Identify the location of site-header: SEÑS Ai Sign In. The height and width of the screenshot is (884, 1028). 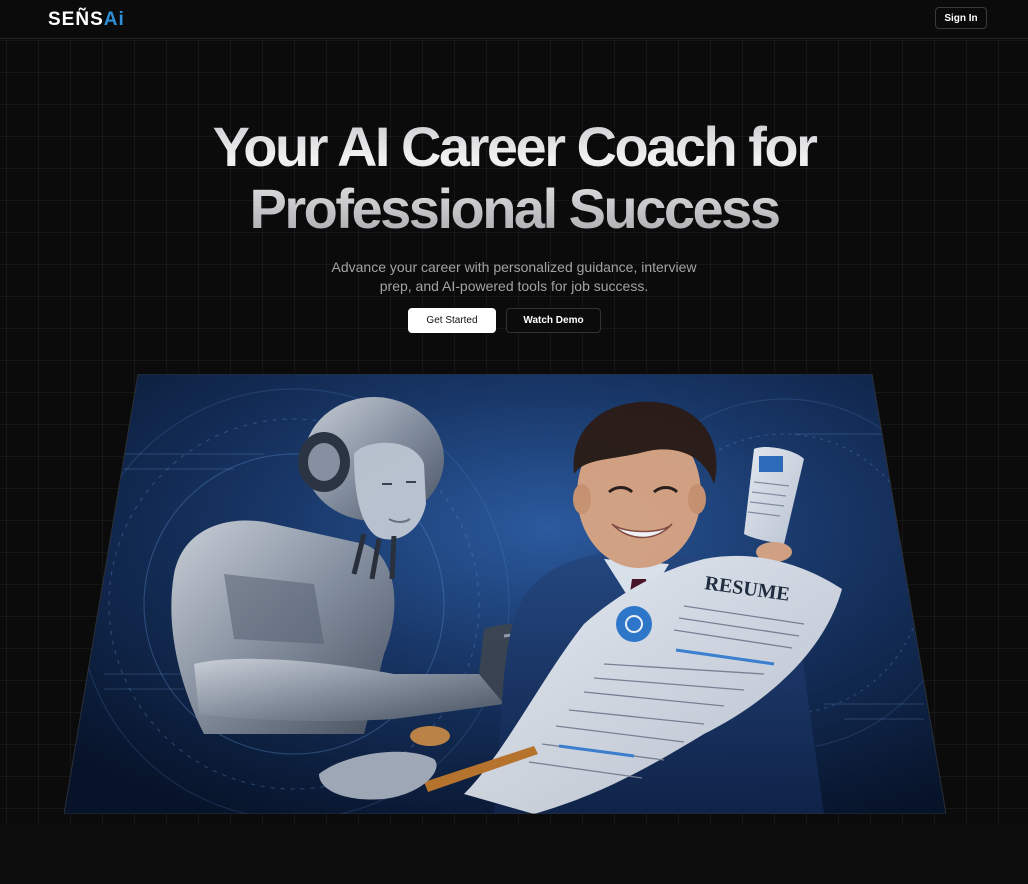
(514, 19).